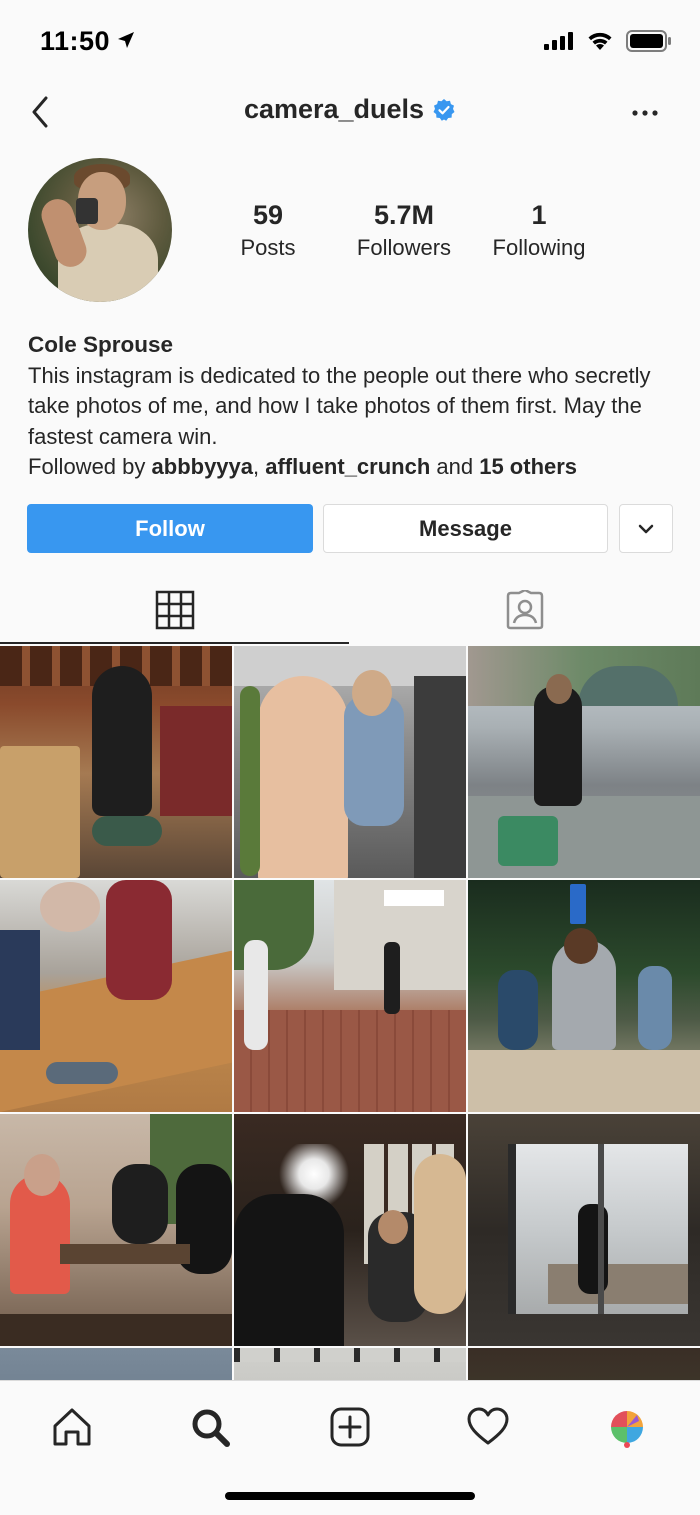 The width and height of the screenshot is (700, 1515). Describe the element at coordinates (100, 230) in the screenshot. I see `profile-avatar` at that location.